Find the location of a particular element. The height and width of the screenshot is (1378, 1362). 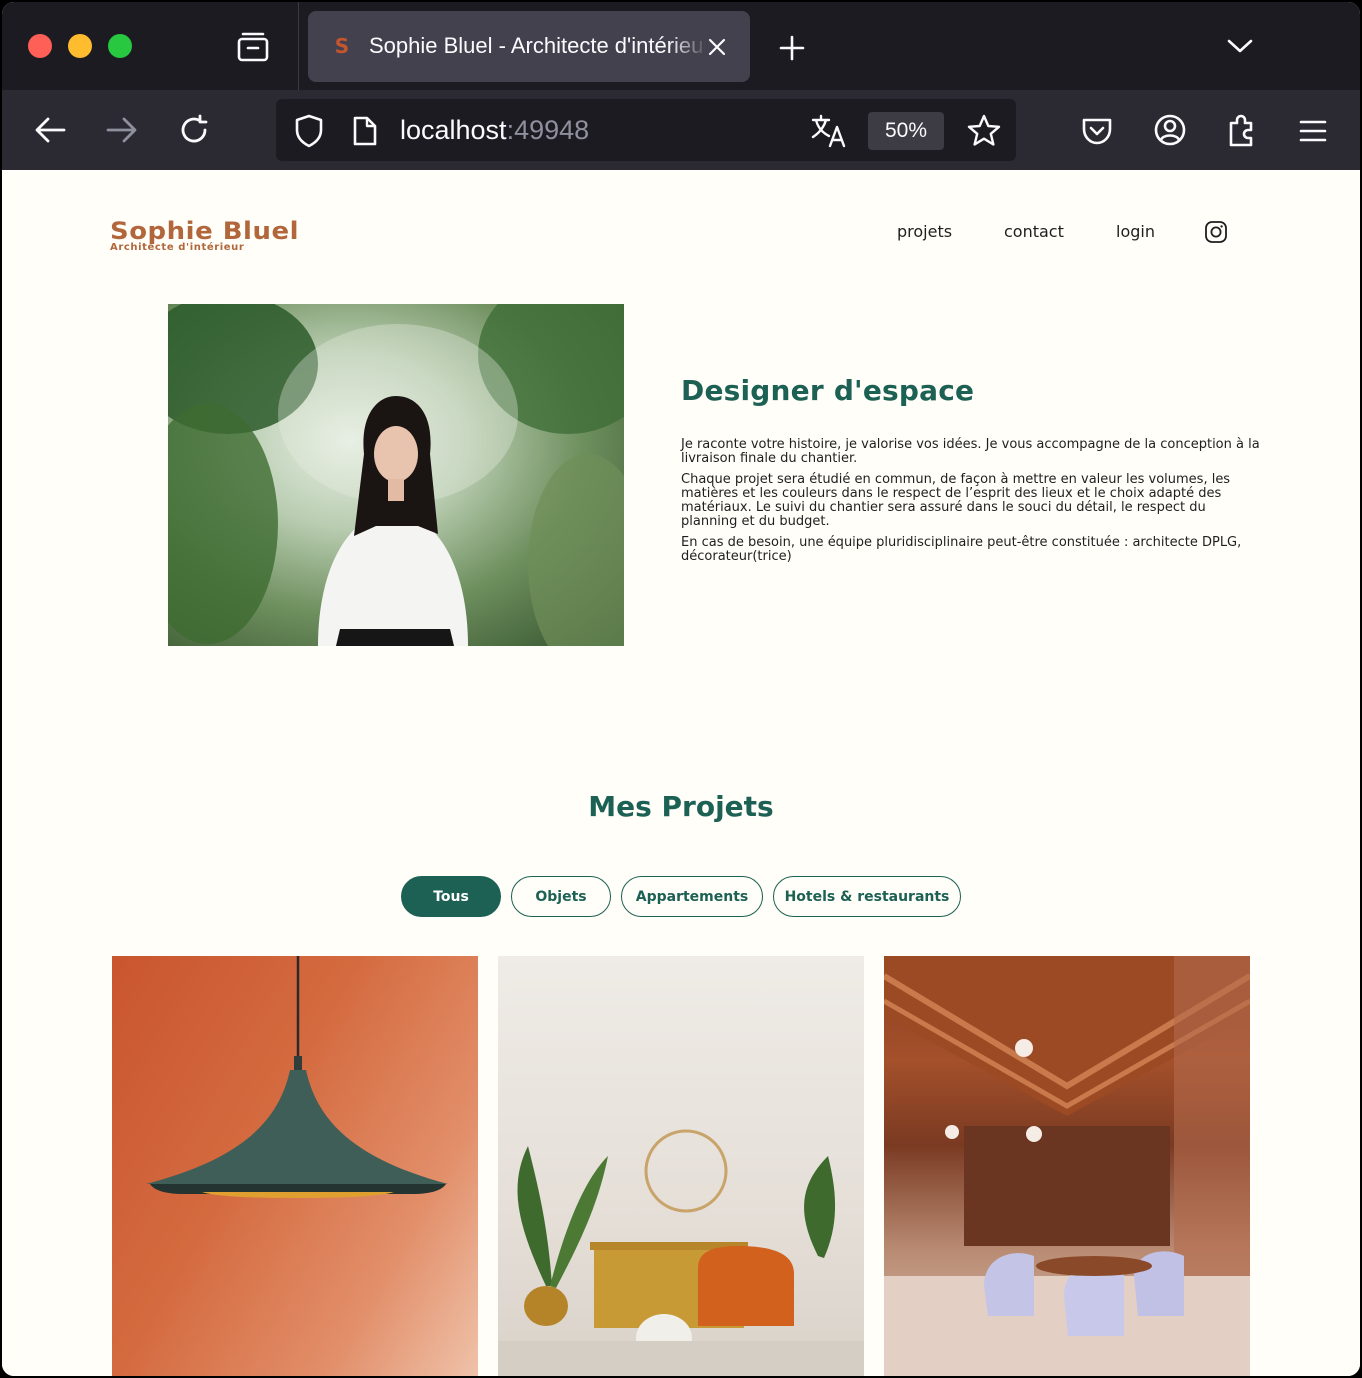

shield-icon is located at coordinates (309, 131).